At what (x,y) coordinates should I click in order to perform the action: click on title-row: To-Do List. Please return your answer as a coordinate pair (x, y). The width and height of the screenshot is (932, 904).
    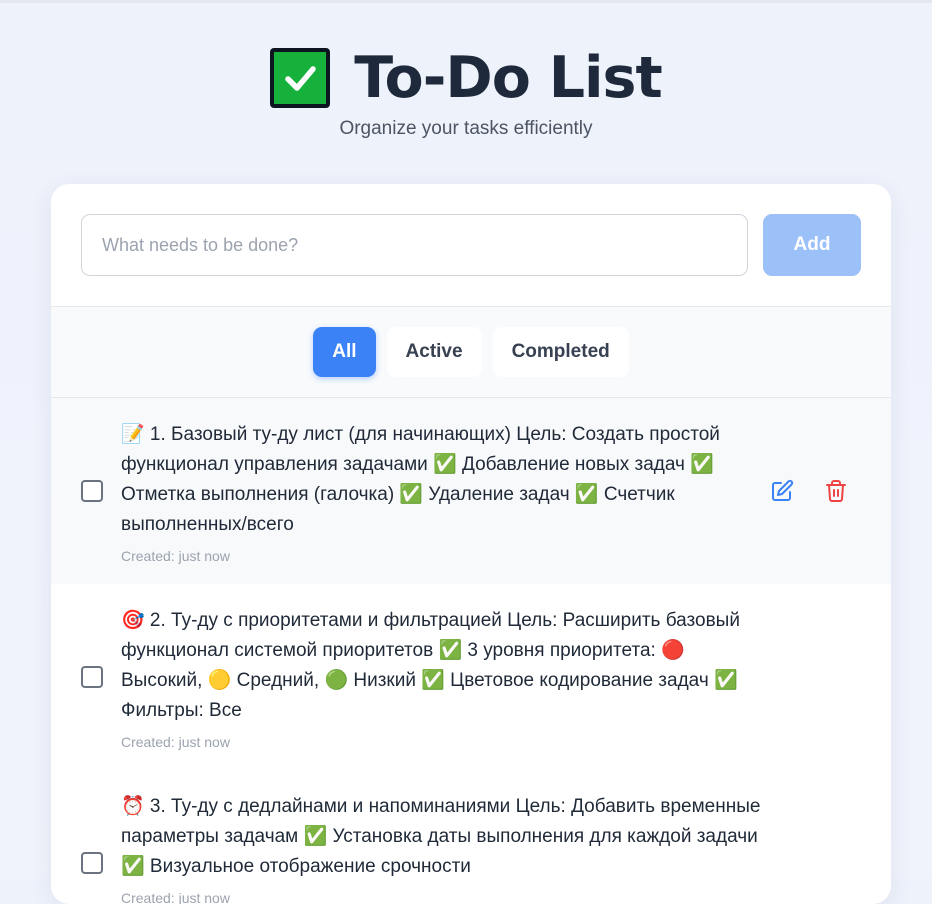
    Looking at the image, I should click on (466, 78).